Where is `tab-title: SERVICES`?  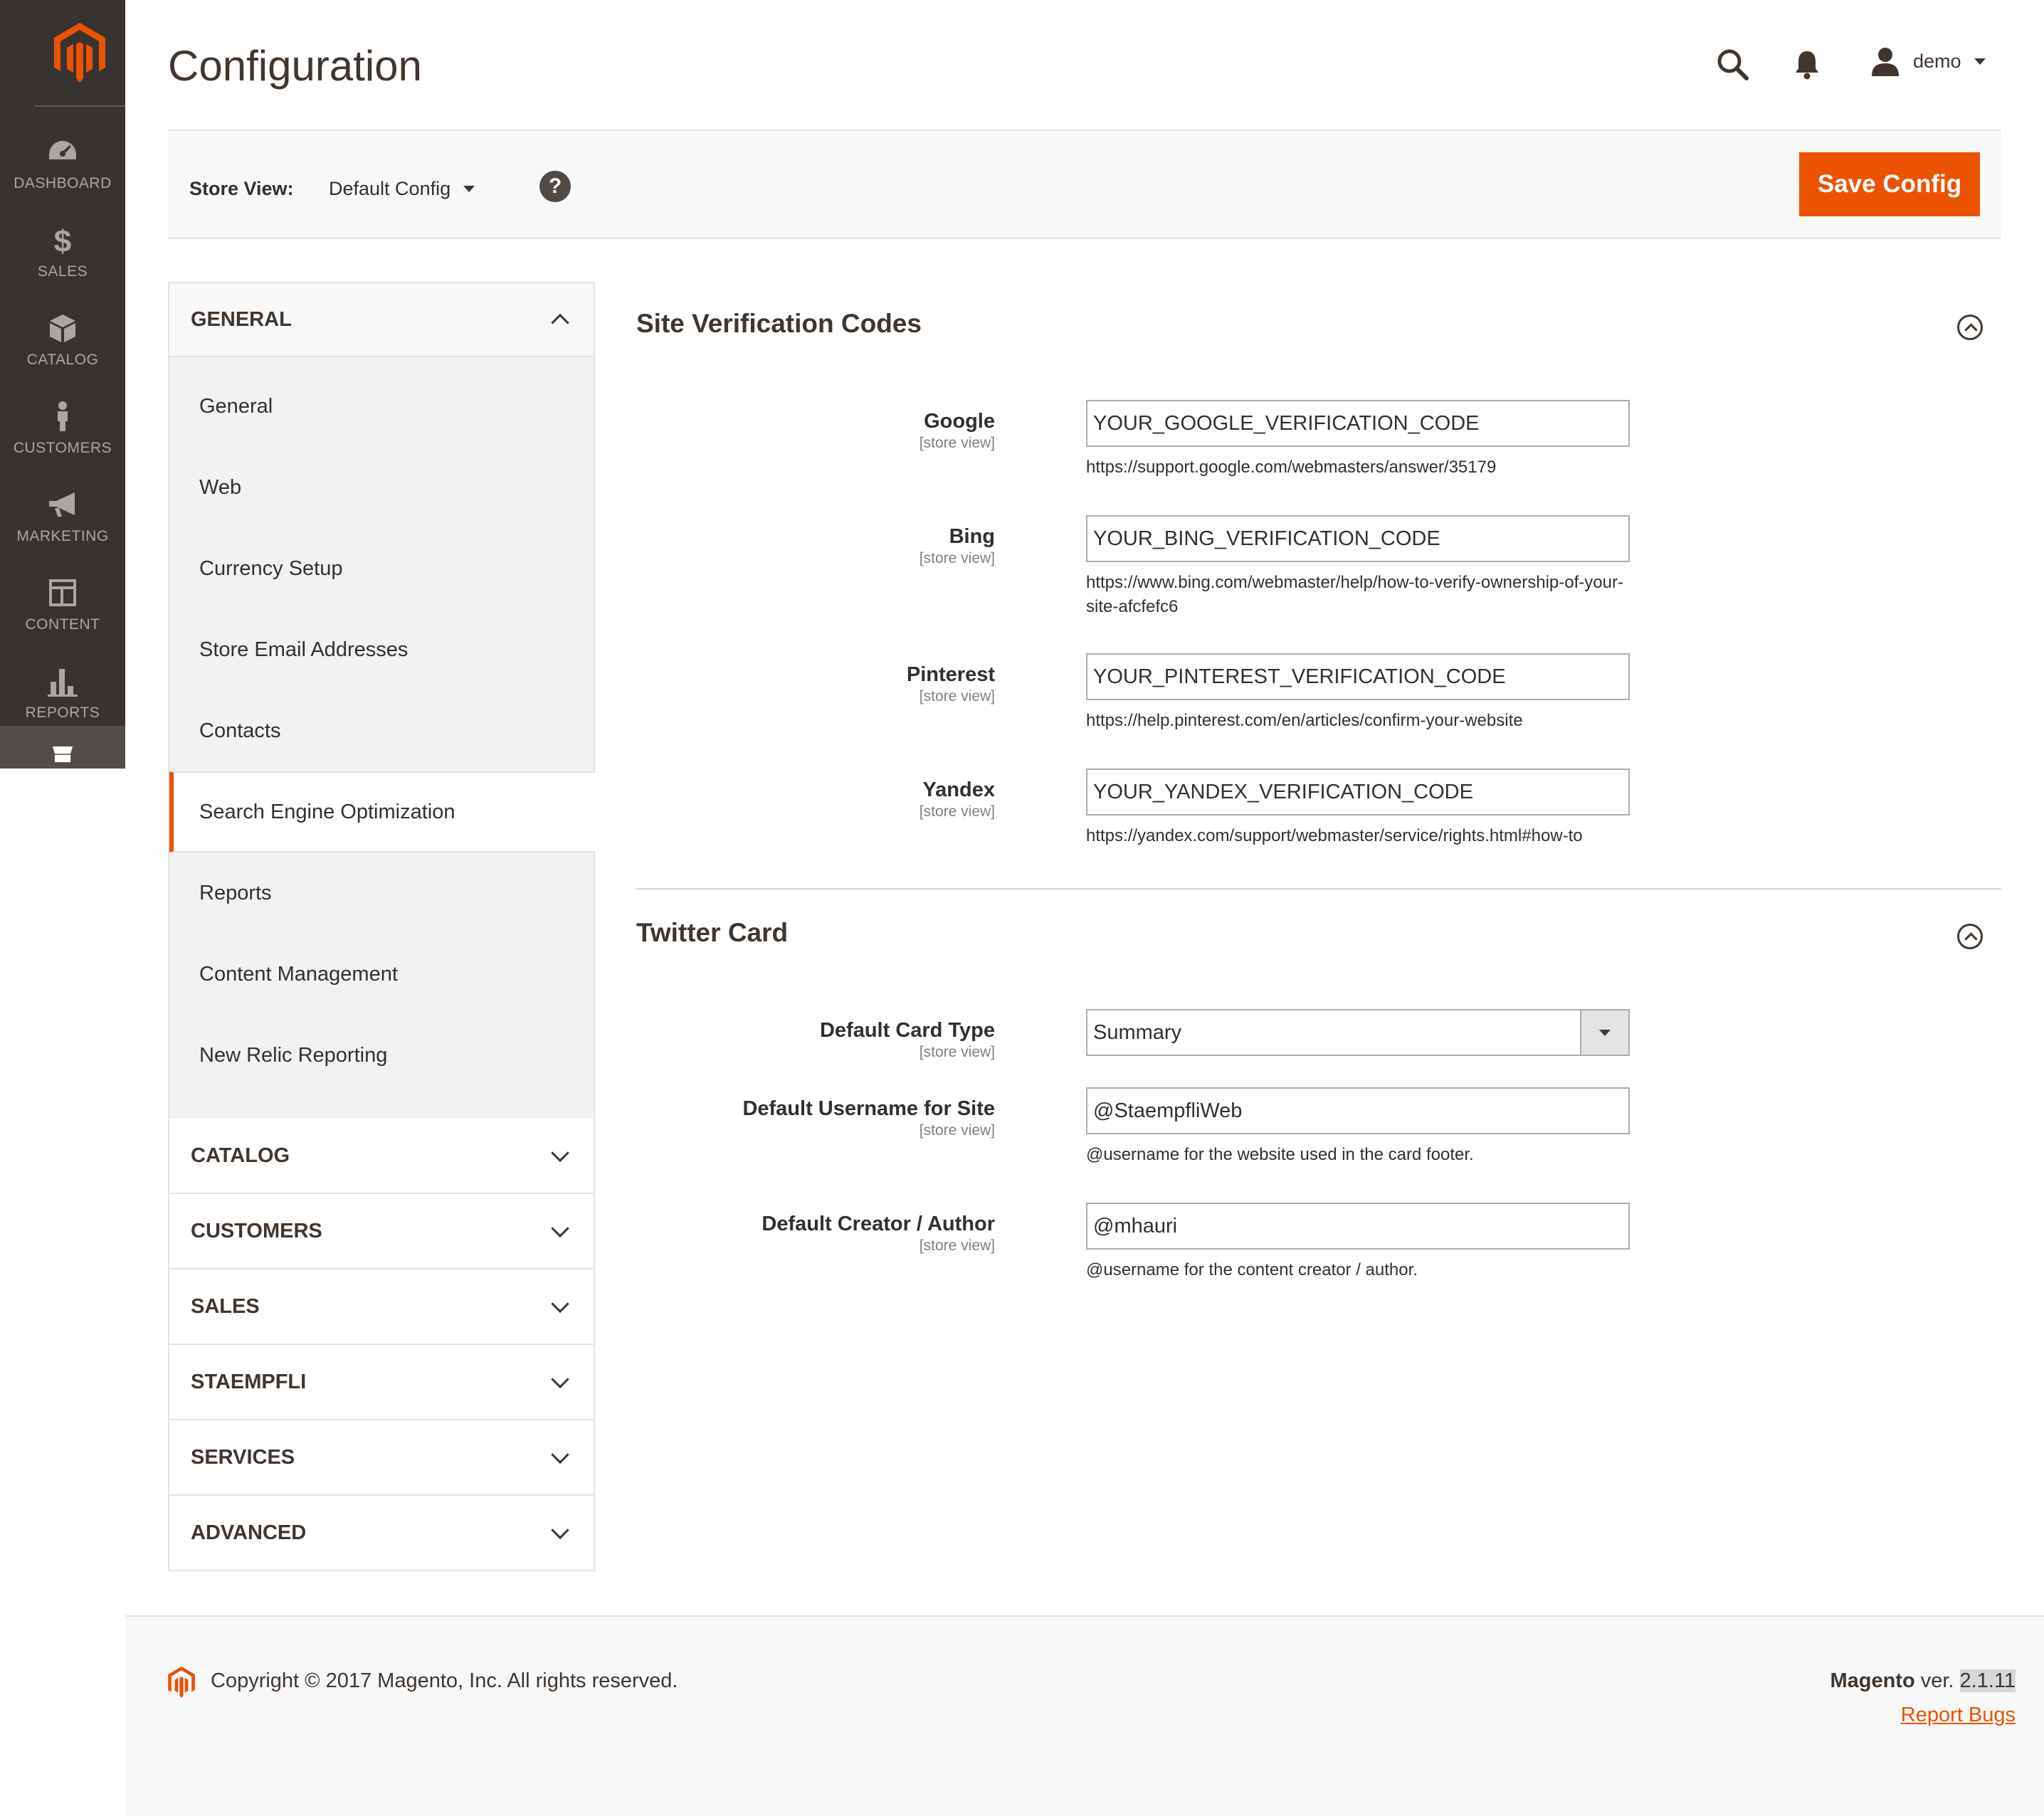 tab-title: SERVICES is located at coordinates (243, 1457).